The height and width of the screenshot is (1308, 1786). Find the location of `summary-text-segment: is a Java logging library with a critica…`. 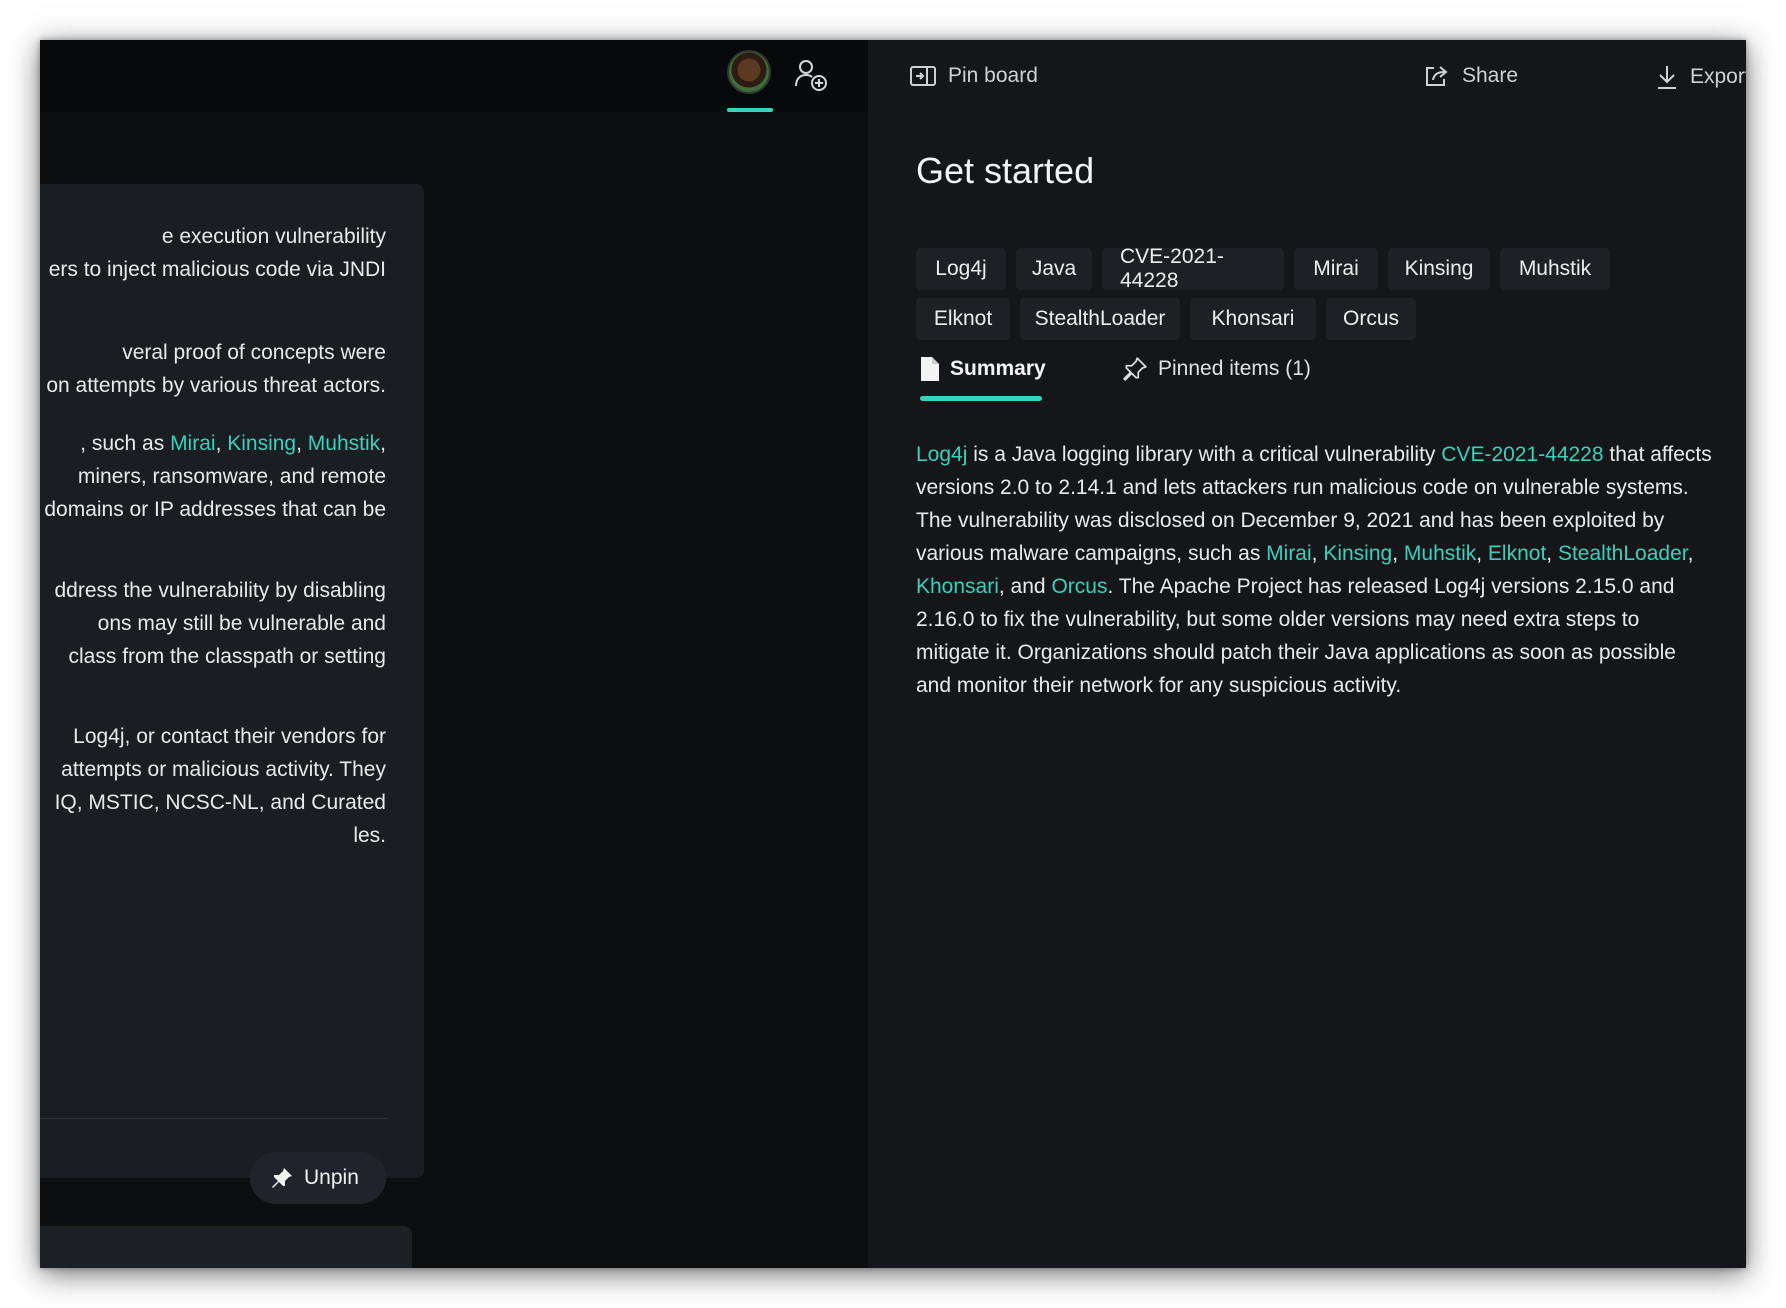

summary-text-segment: is a Java logging library with a critica… is located at coordinates (1204, 454).